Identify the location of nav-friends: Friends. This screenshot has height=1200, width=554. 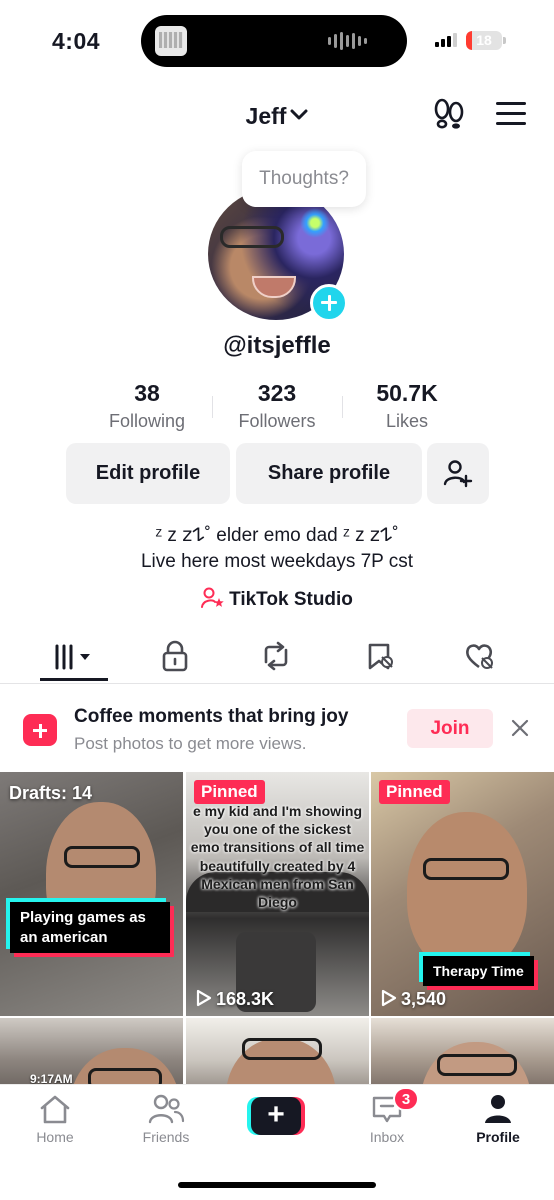
(166, 1119).